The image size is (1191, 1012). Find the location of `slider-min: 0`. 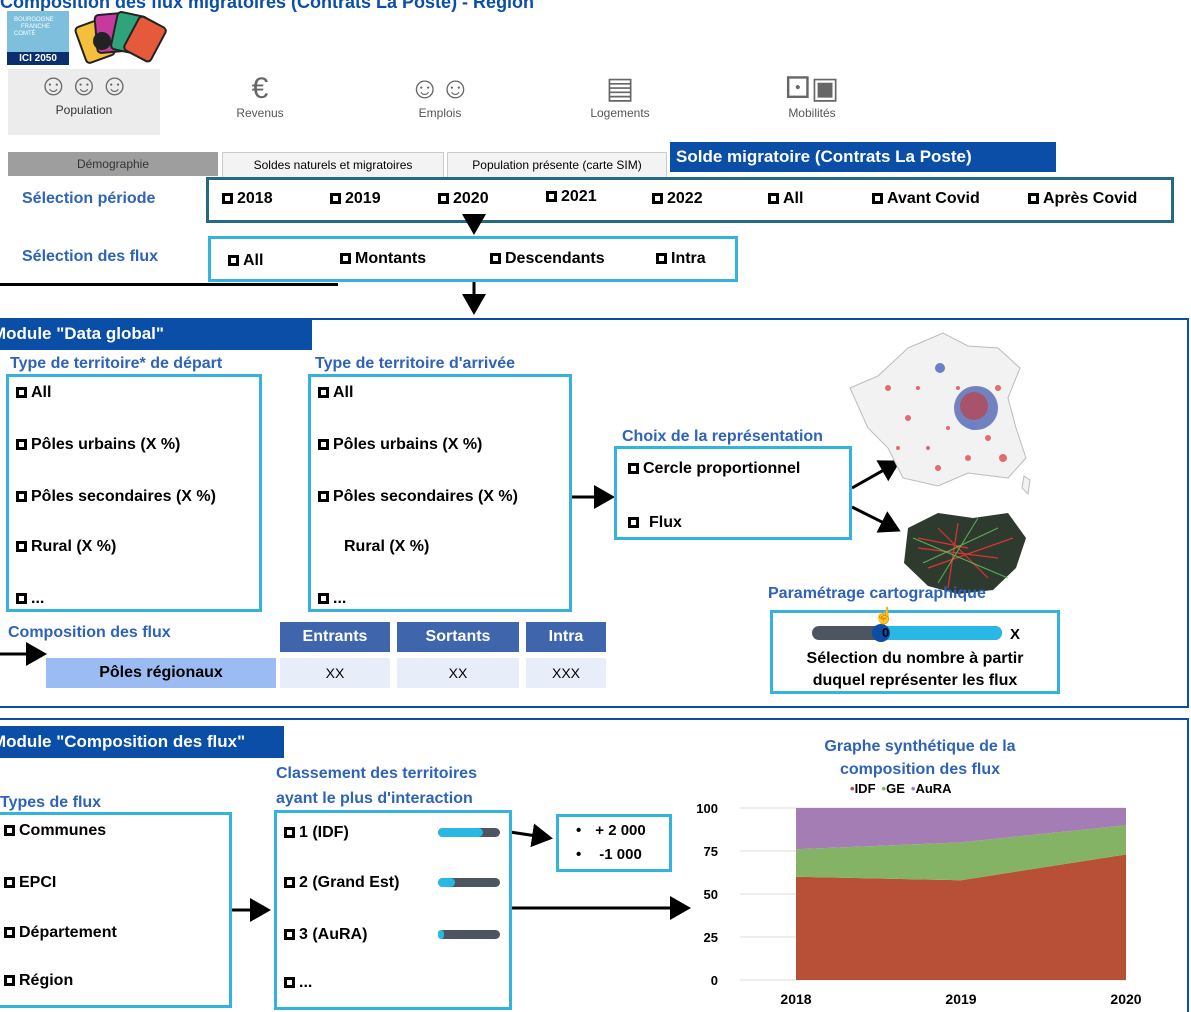

slider-min: 0 is located at coordinates (886, 632).